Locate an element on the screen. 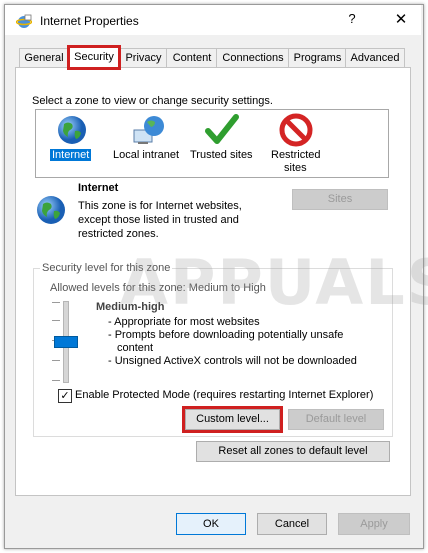  checkmark-icon is located at coordinates (222, 130).